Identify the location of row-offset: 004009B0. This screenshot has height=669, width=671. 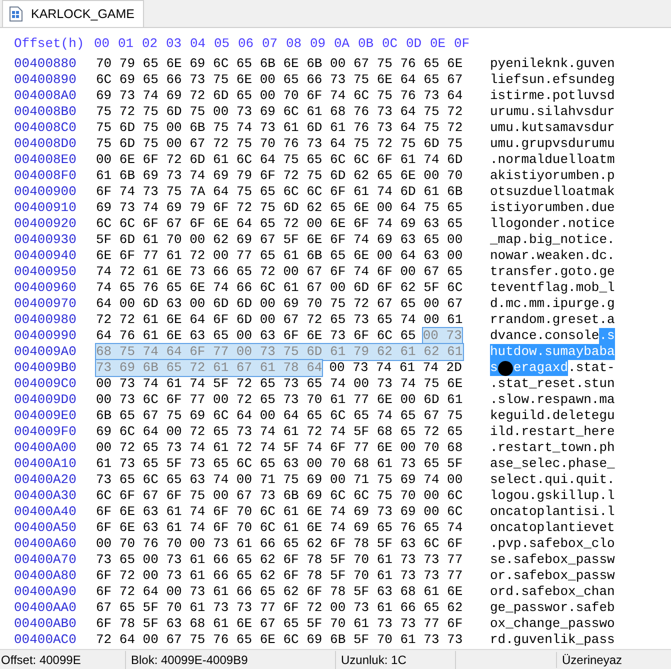
(46, 368).